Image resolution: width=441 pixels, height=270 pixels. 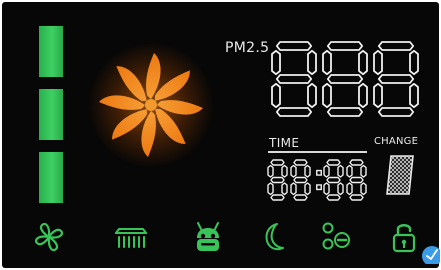 I want to click on time-readout, so click(x=317, y=180).